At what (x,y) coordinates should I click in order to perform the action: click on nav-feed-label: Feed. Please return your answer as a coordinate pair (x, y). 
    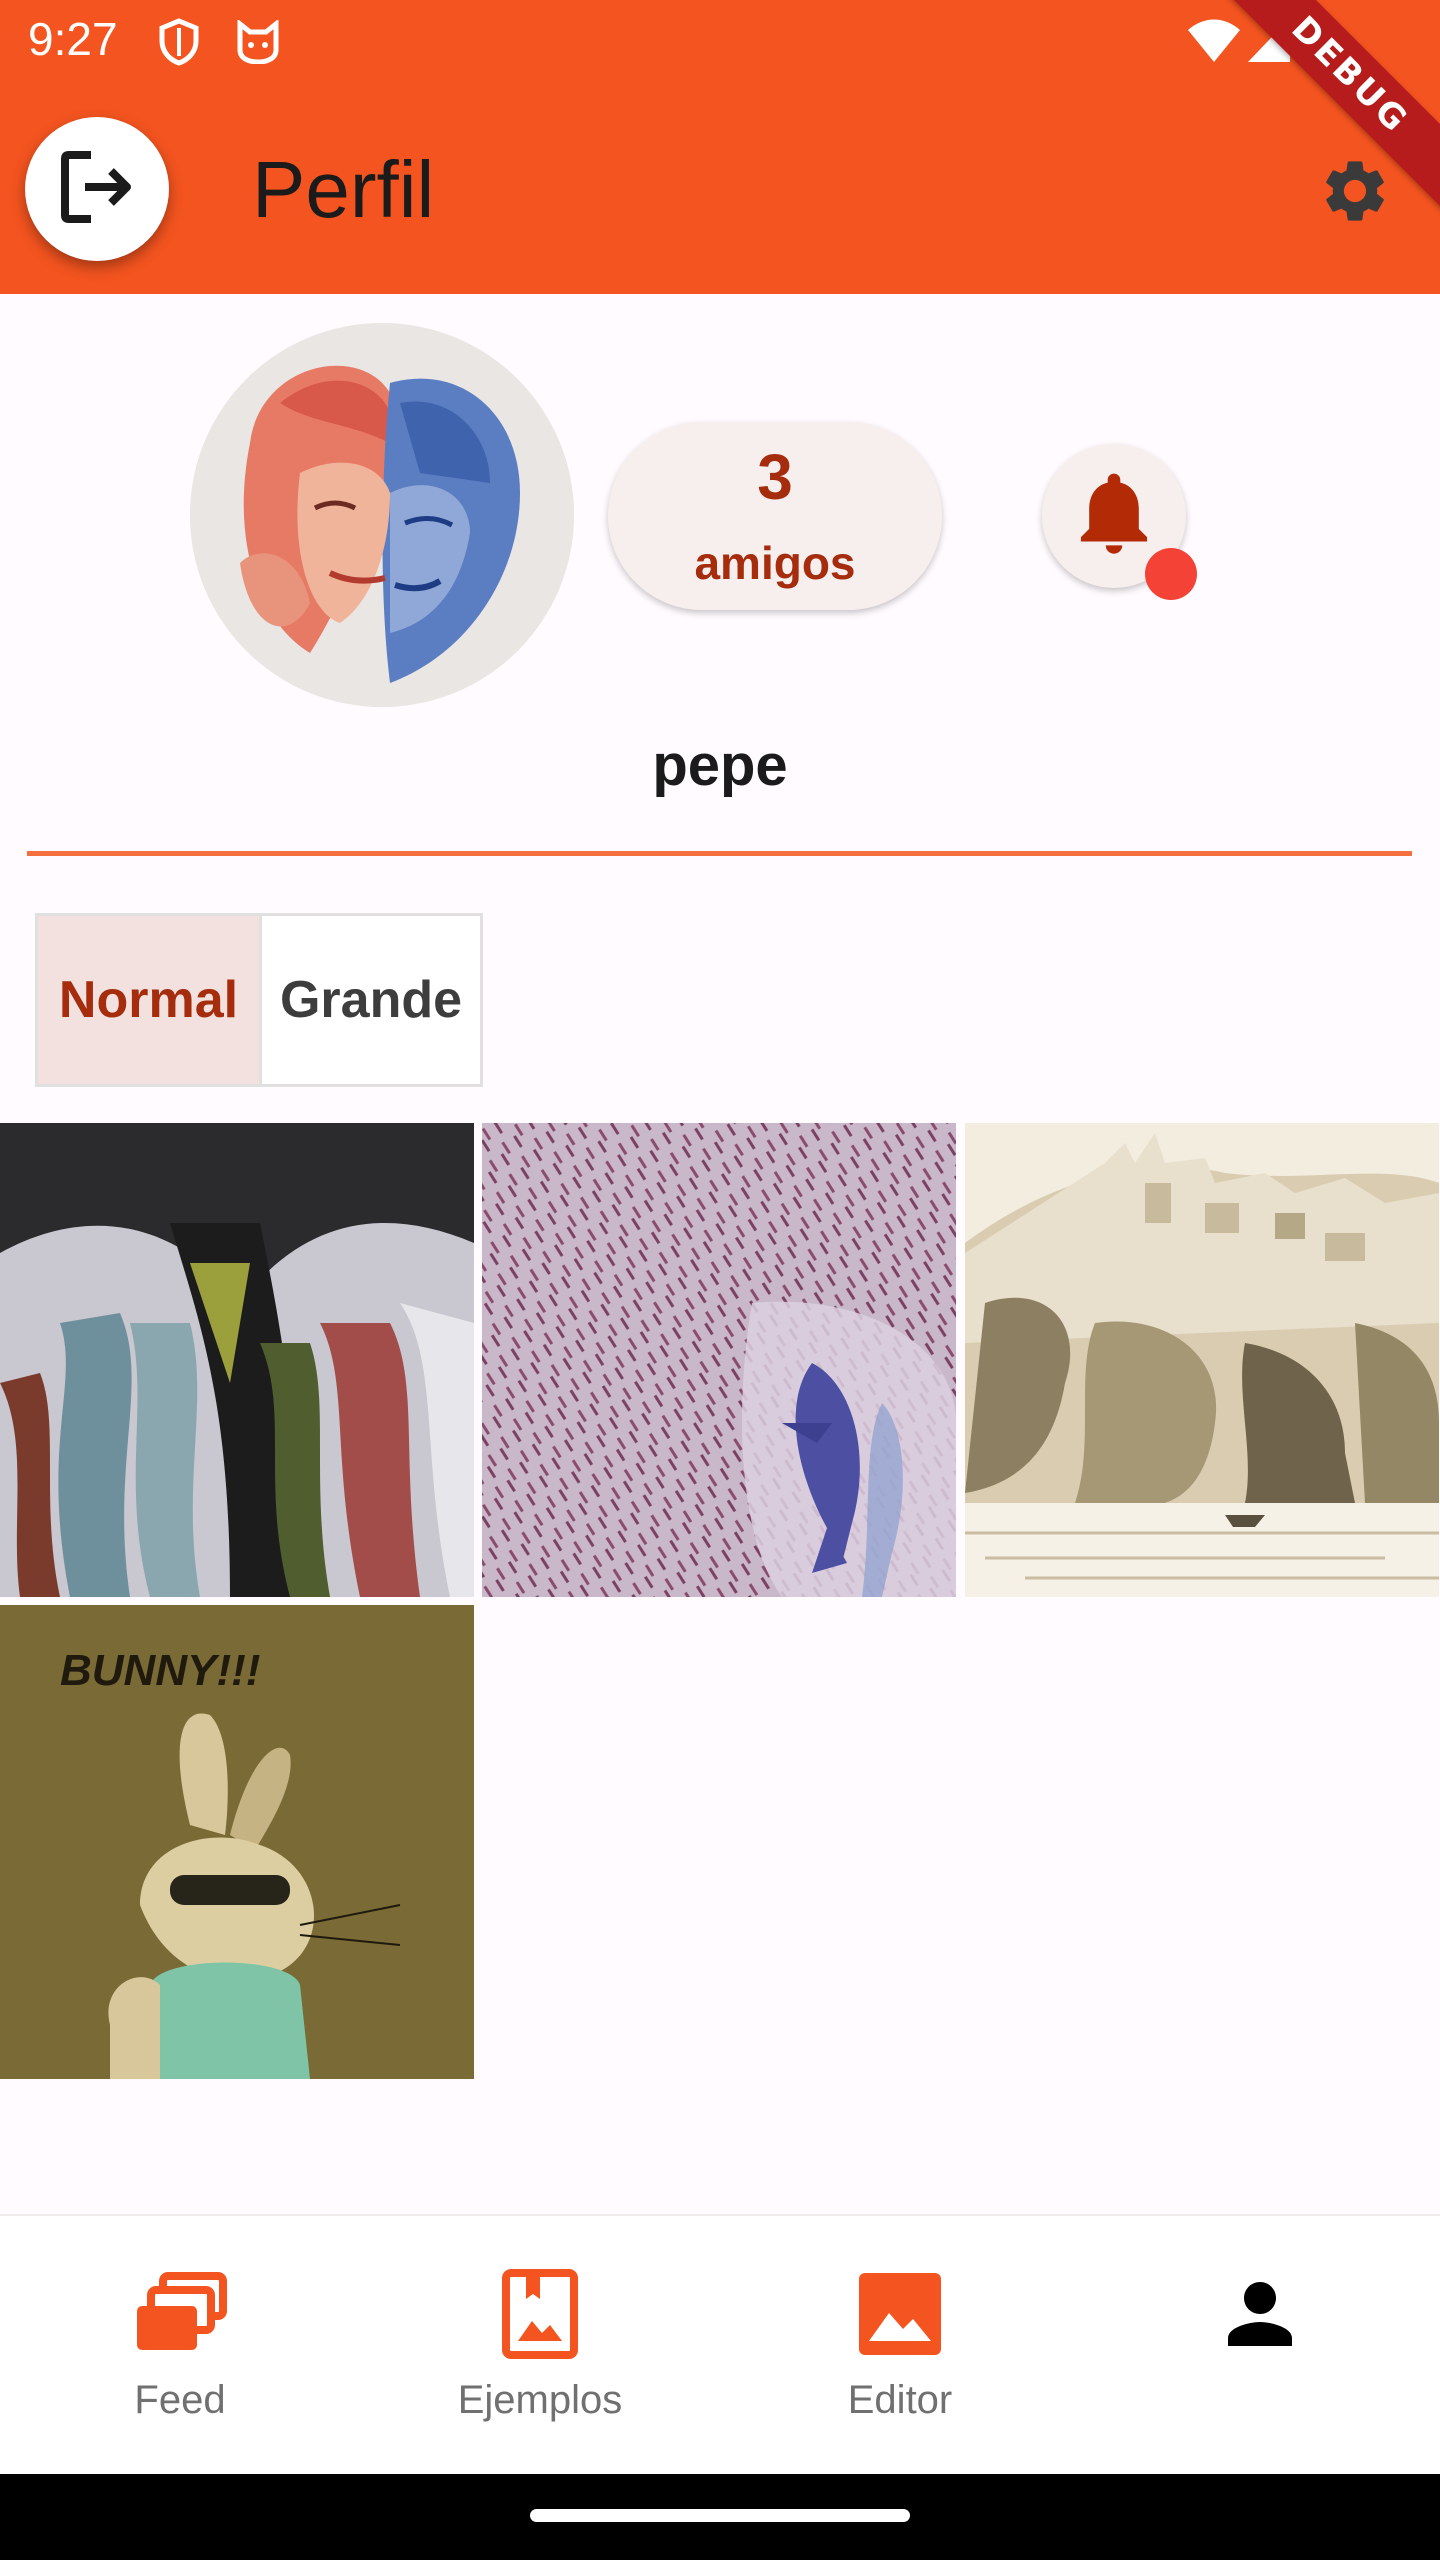
    Looking at the image, I should click on (180, 2400).